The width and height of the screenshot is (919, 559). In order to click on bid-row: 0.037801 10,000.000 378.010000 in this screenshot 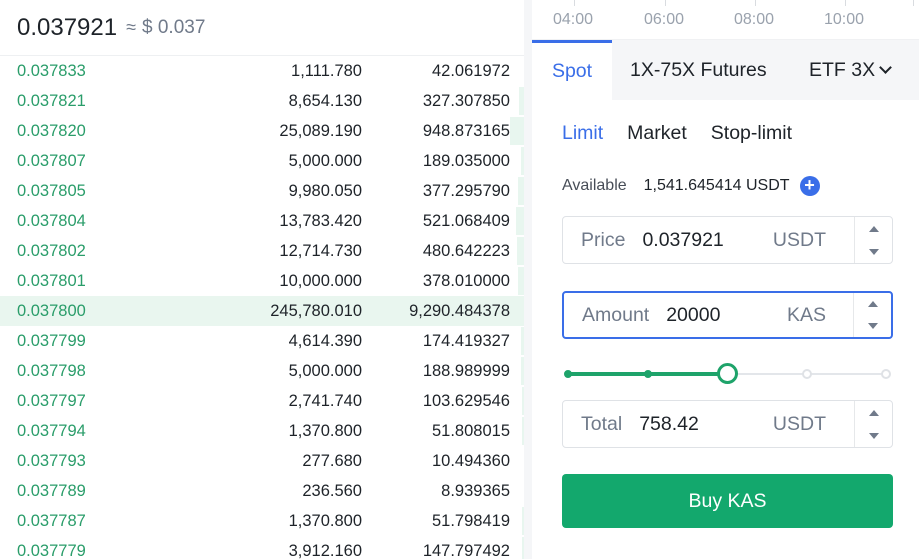, I will do `click(262, 281)`.